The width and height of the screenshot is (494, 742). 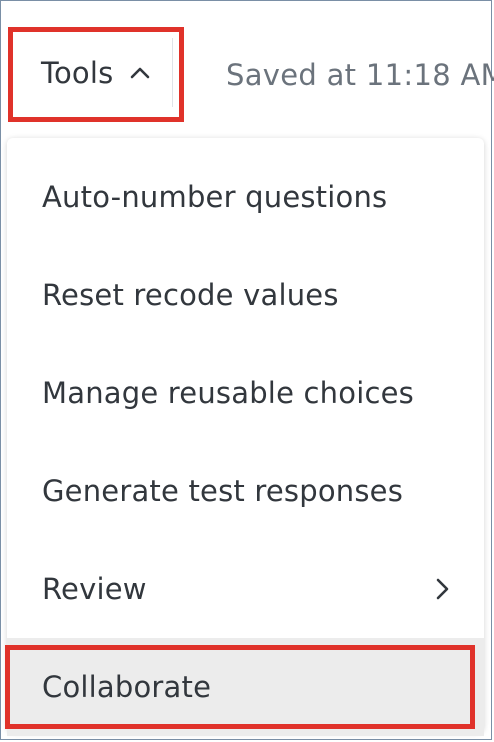 What do you see at coordinates (127, 687) in the screenshot?
I see `menu-item-label: Collaborate` at bounding box center [127, 687].